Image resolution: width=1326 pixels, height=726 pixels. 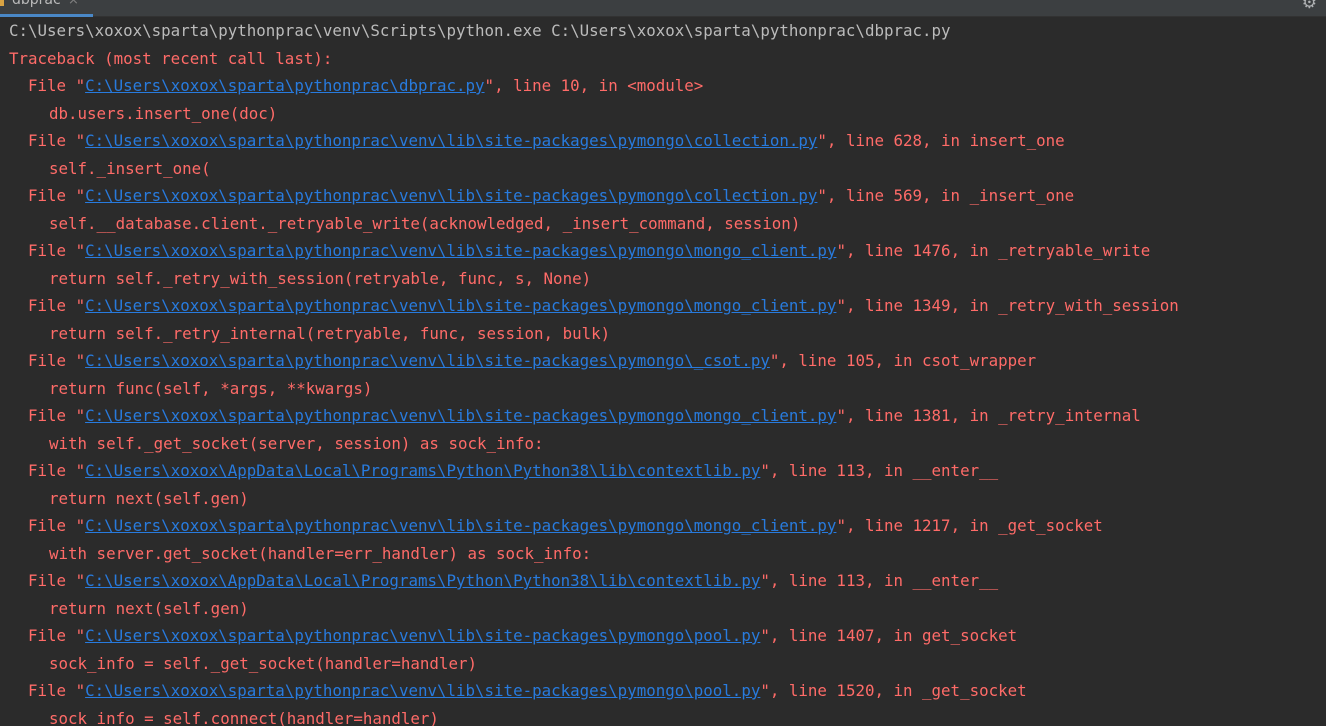 I want to click on frame-location: , line 1217, in _get_socket, so click(x=974, y=525).